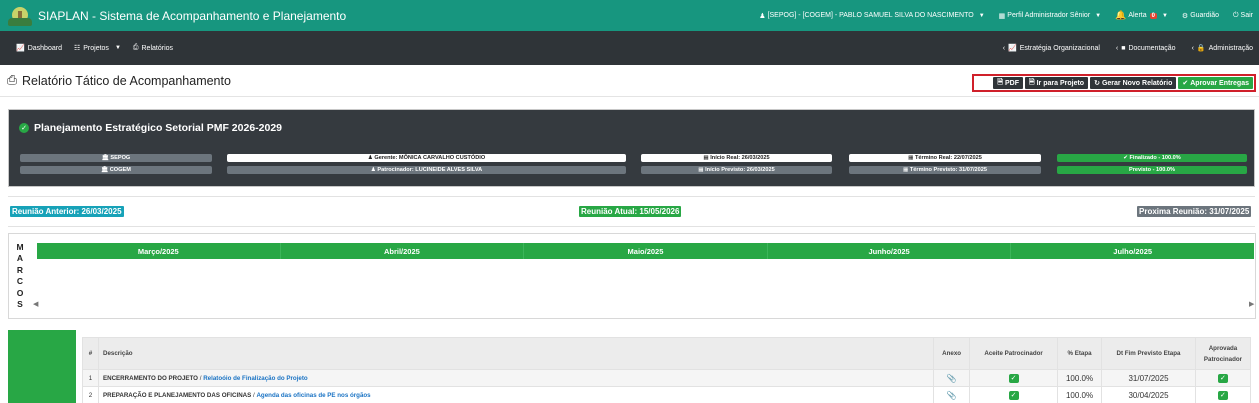  I want to click on nav-dashboard: 📈 Dashboard, so click(39, 48).